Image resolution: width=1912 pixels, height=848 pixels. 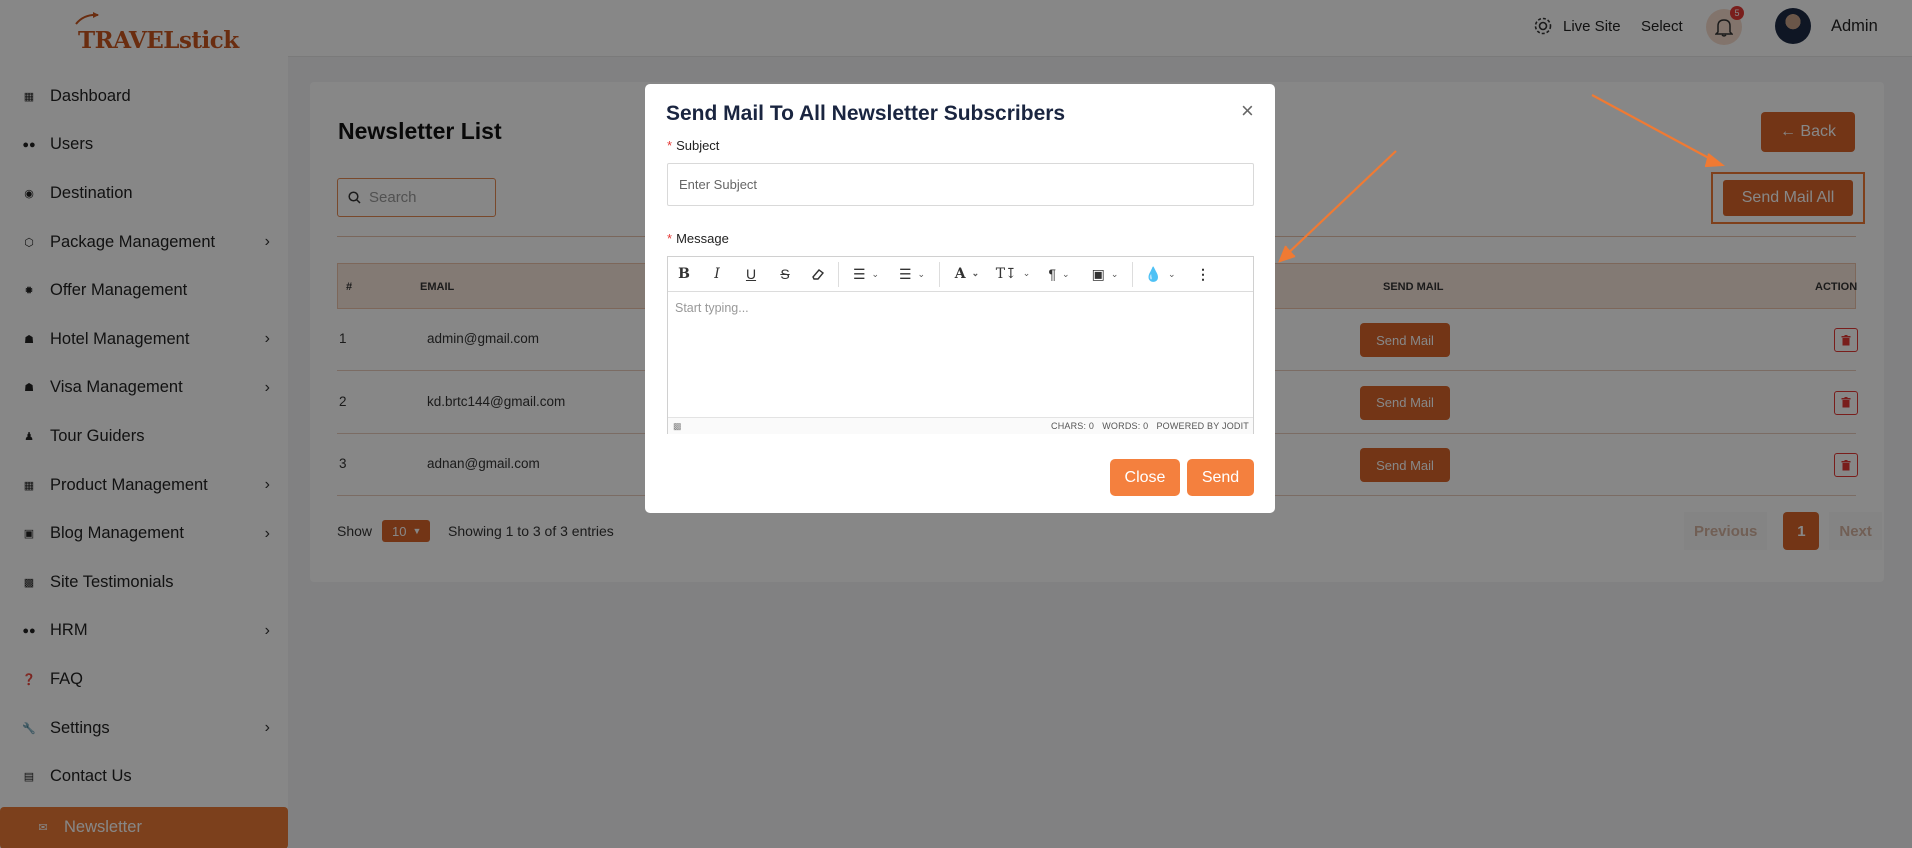 What do you see at coordinates (818, 274) in the screenshot?
I see `eraser-icon` at bounding box center [818, 274].